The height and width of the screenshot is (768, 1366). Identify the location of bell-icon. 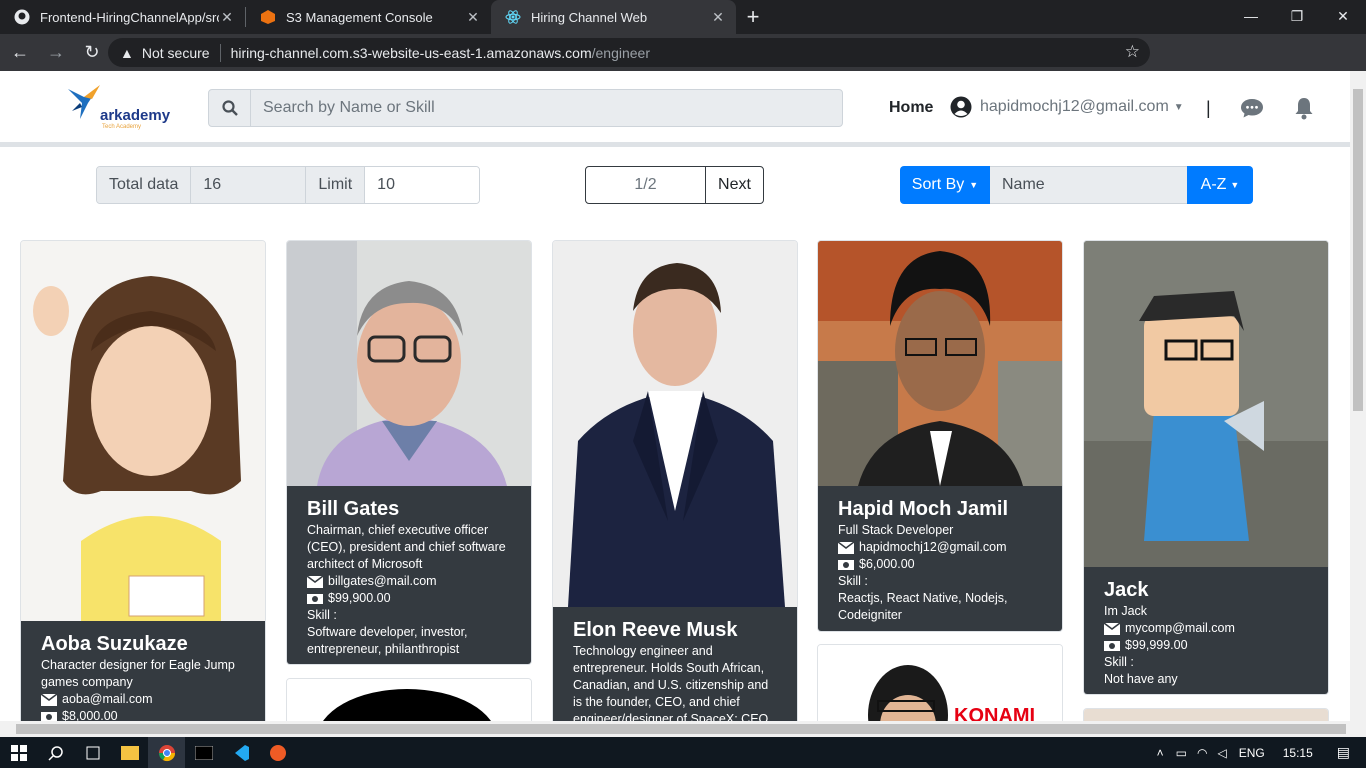
(1304, 110).